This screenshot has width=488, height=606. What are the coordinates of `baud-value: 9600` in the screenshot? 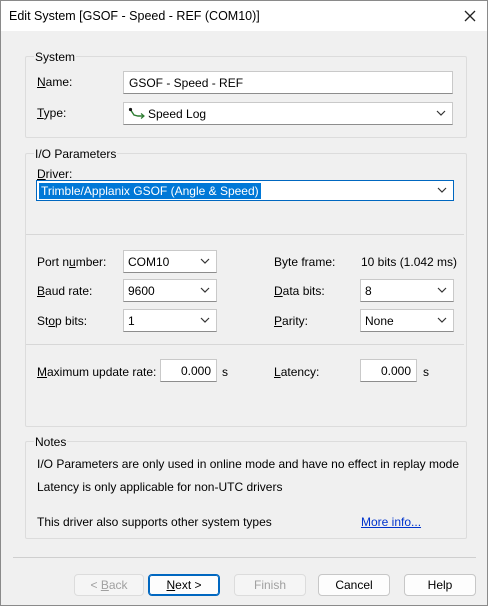 It's located at (141, 291).